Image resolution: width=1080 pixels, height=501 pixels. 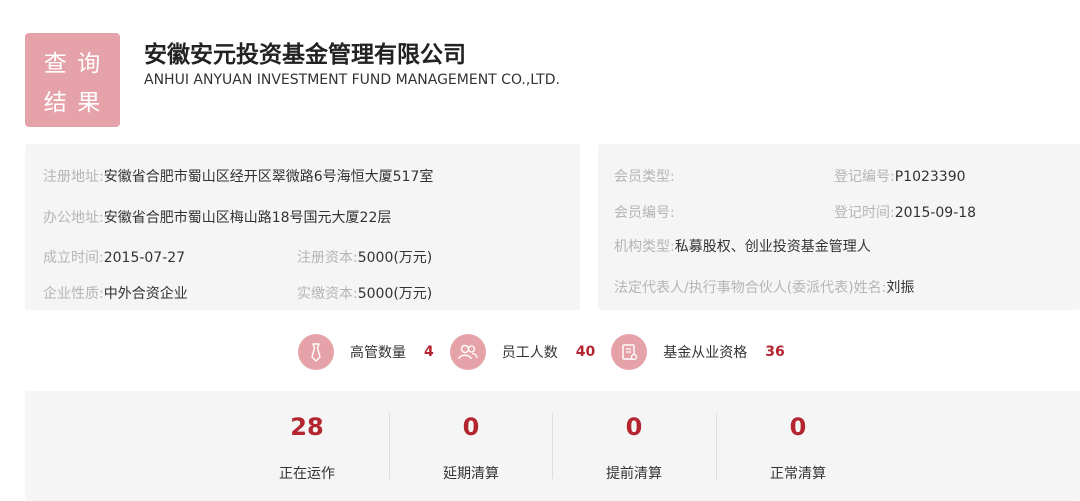 I want to click on paid-capital-label: 实缴资本:, so click(x=327, y=294).